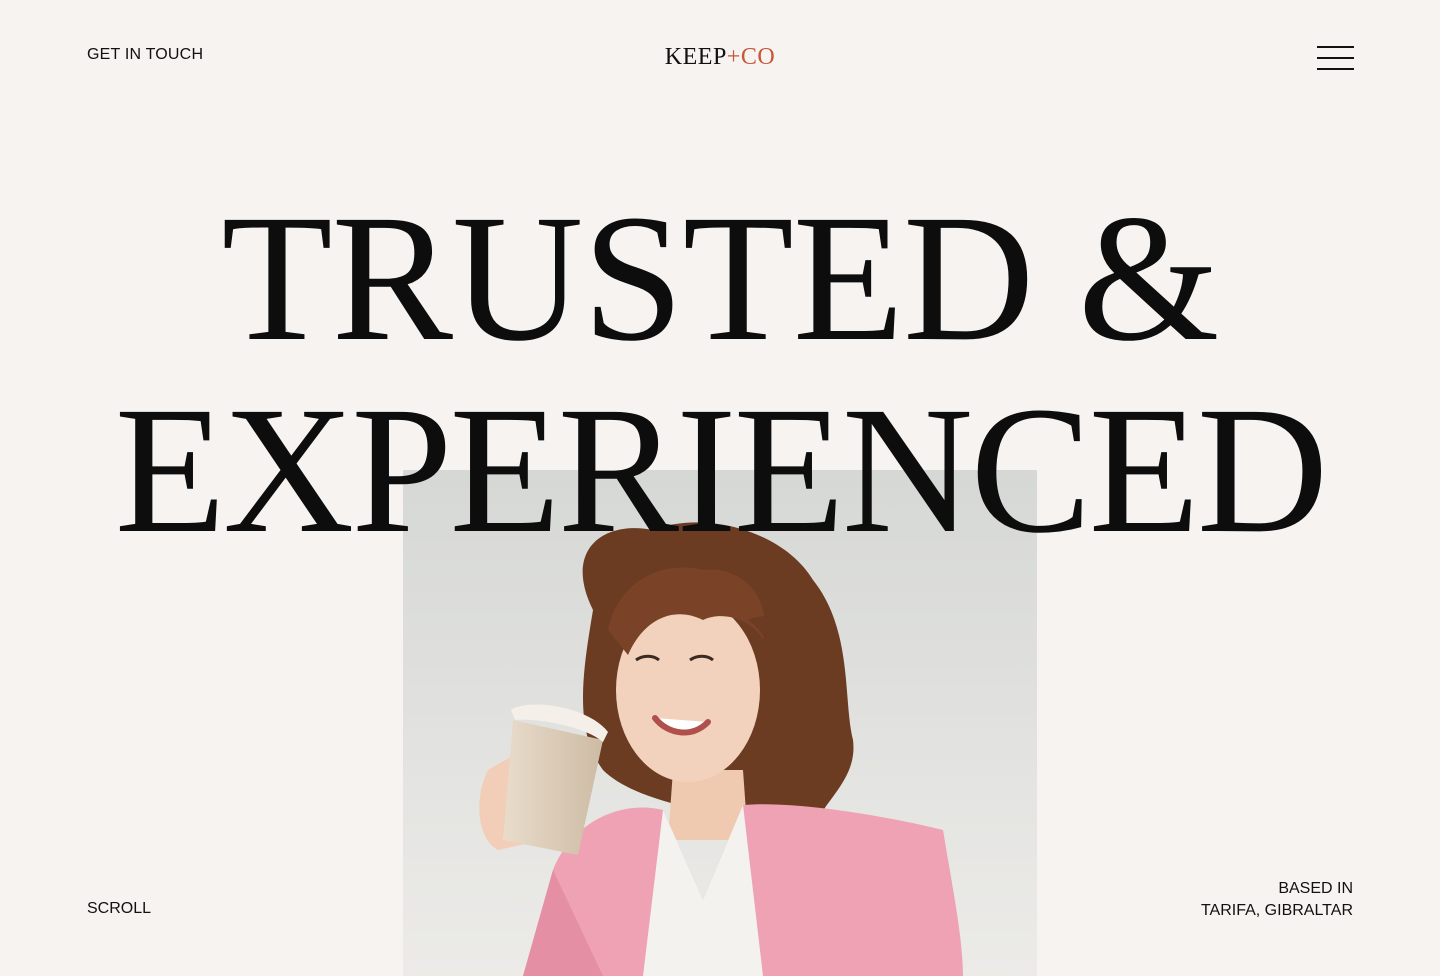  What do you see at coordinates (695, 57) in the screenshot?
I see `logo-text-keep: KEEP` at bounding box center [695, 57].